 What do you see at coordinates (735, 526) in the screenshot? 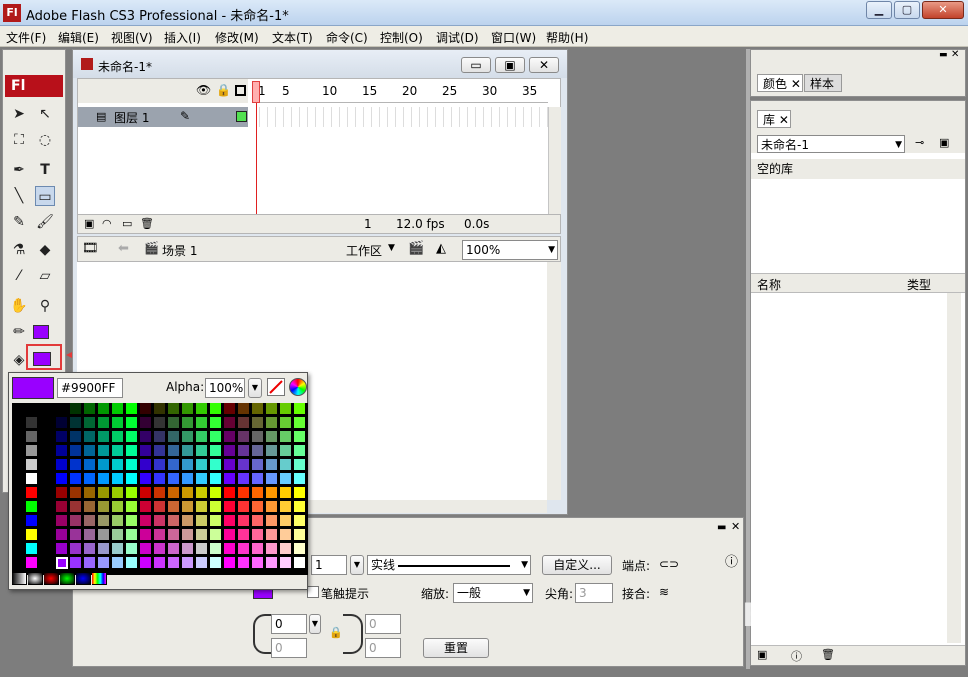
I see `panel-close-icon: ✕` at bounding box center [735, 526].